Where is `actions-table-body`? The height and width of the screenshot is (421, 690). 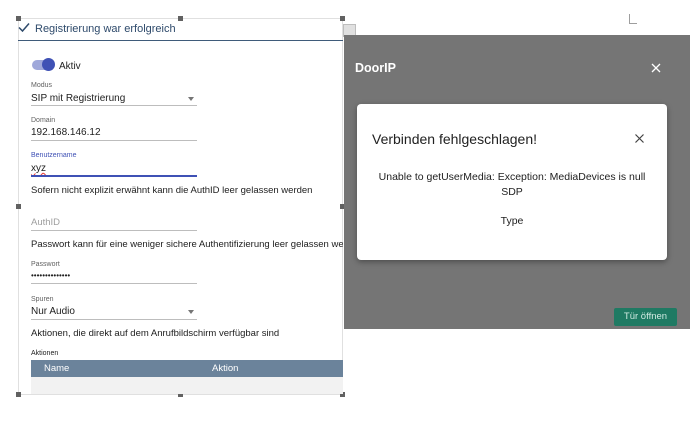
actions-table-body is located at coordinates (187, 385).